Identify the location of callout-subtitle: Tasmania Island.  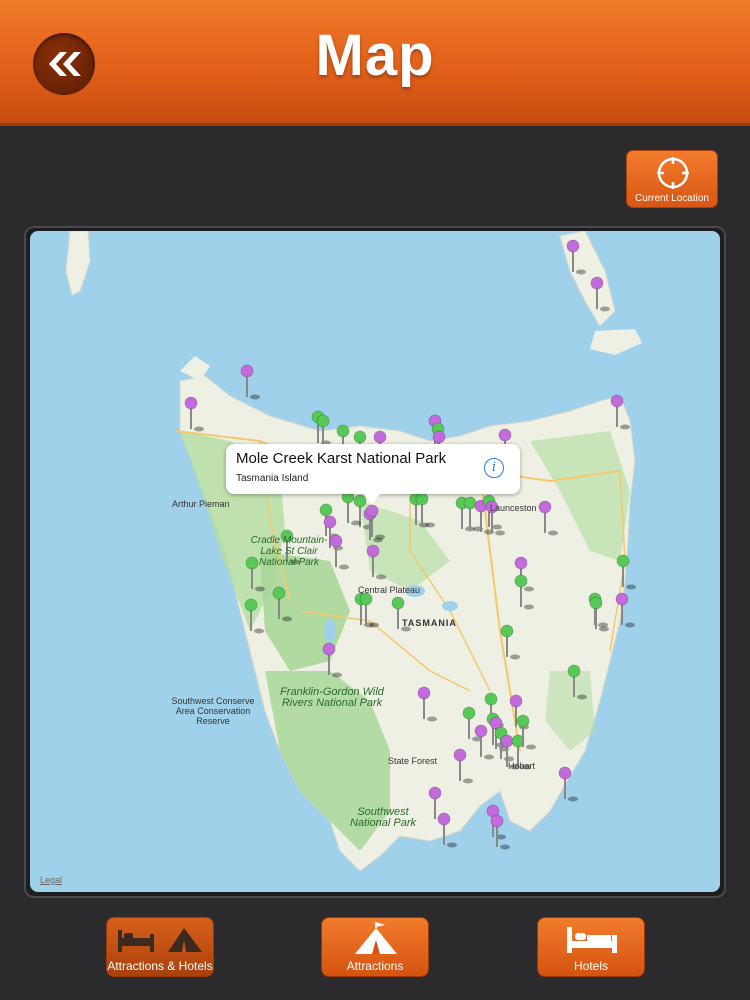
(272, 478).